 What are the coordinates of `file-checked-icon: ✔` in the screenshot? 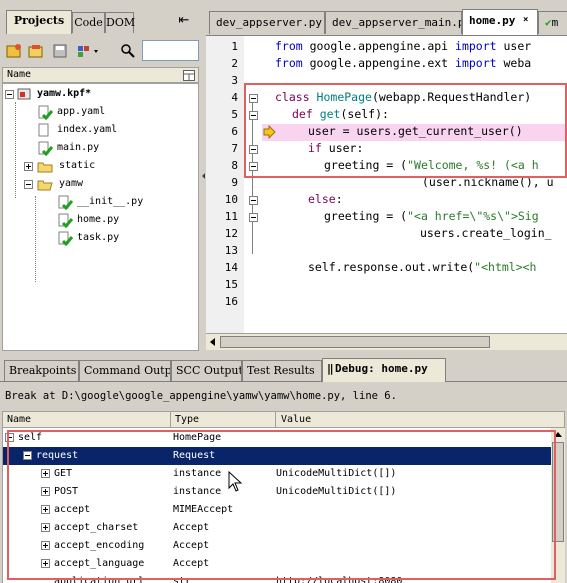 It's located at (548, 22).